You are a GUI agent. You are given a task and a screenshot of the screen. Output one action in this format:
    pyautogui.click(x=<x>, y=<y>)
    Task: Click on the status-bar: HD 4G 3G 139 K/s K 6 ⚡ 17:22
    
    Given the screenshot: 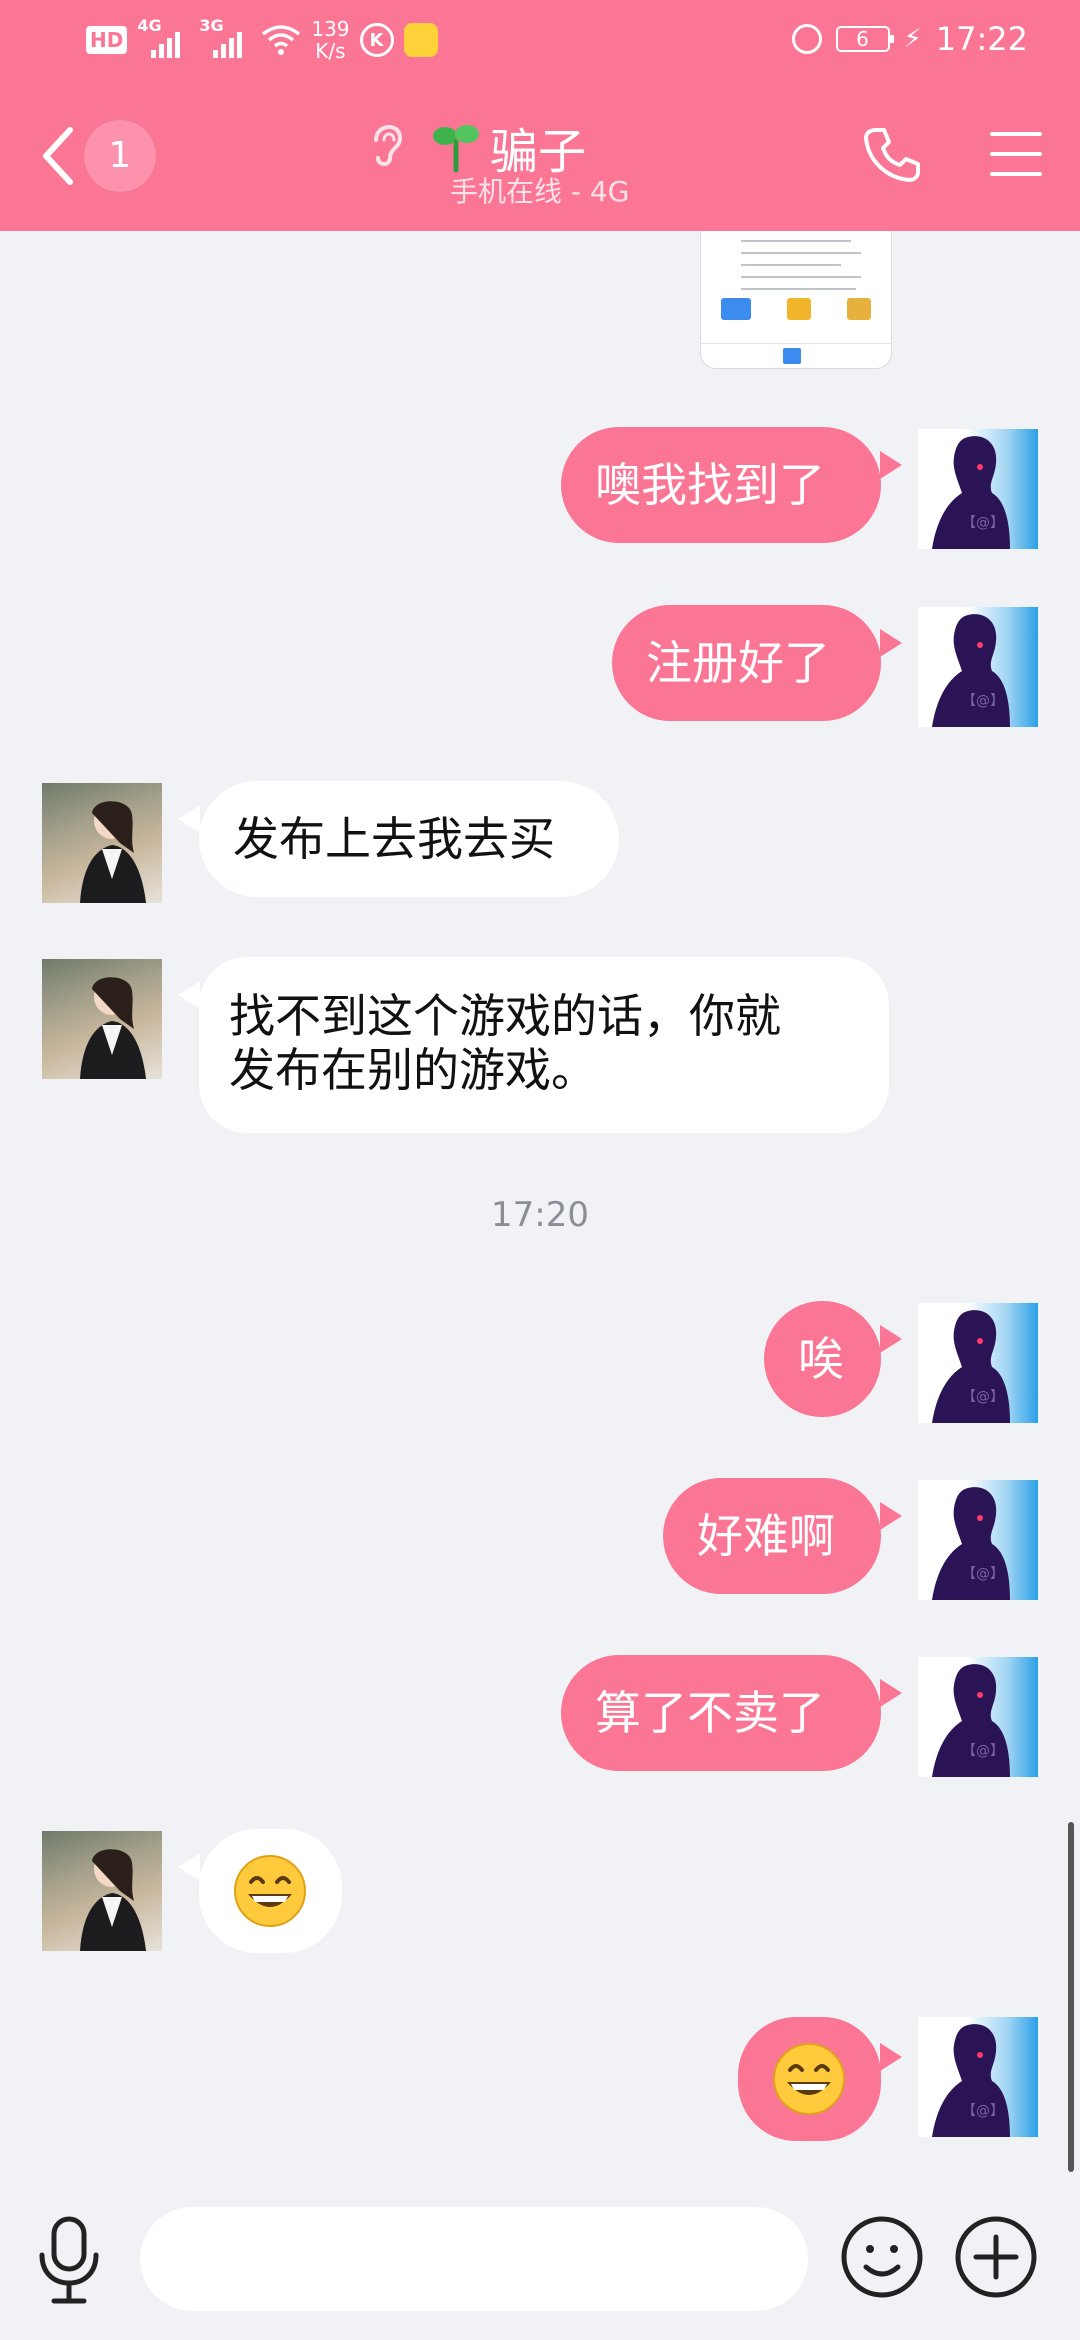 What is the action you would take?
    pyautogui.click(x=540, y=40)
    